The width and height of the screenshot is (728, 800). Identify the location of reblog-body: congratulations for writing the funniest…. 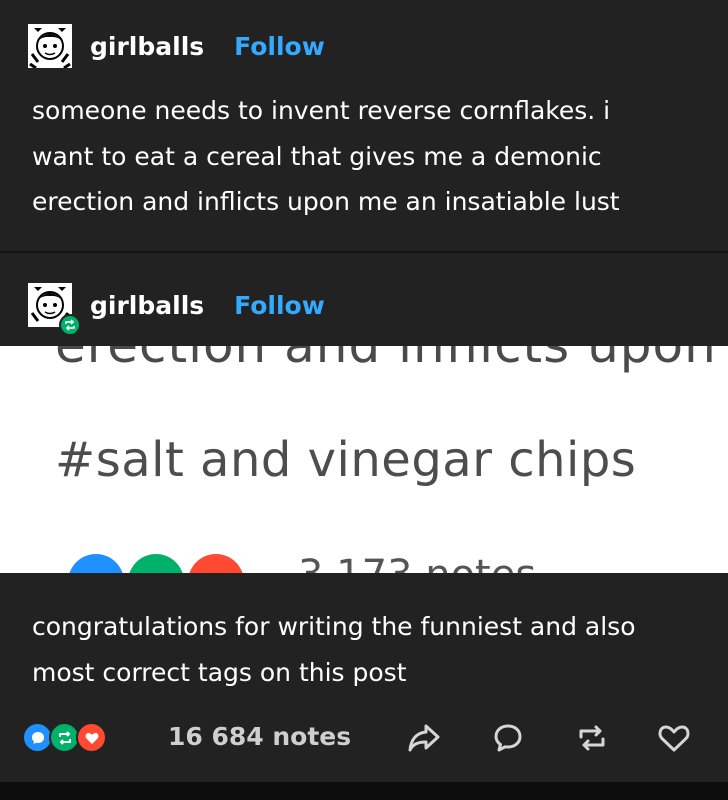
(362, 649).